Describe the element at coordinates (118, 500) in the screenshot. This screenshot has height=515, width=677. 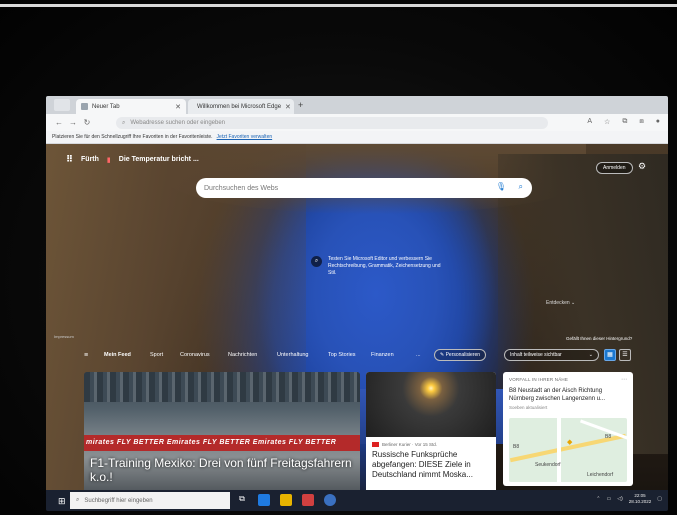
I see `taskbar-search-placeholder: Suchbegriff hier eingeben` at that location.